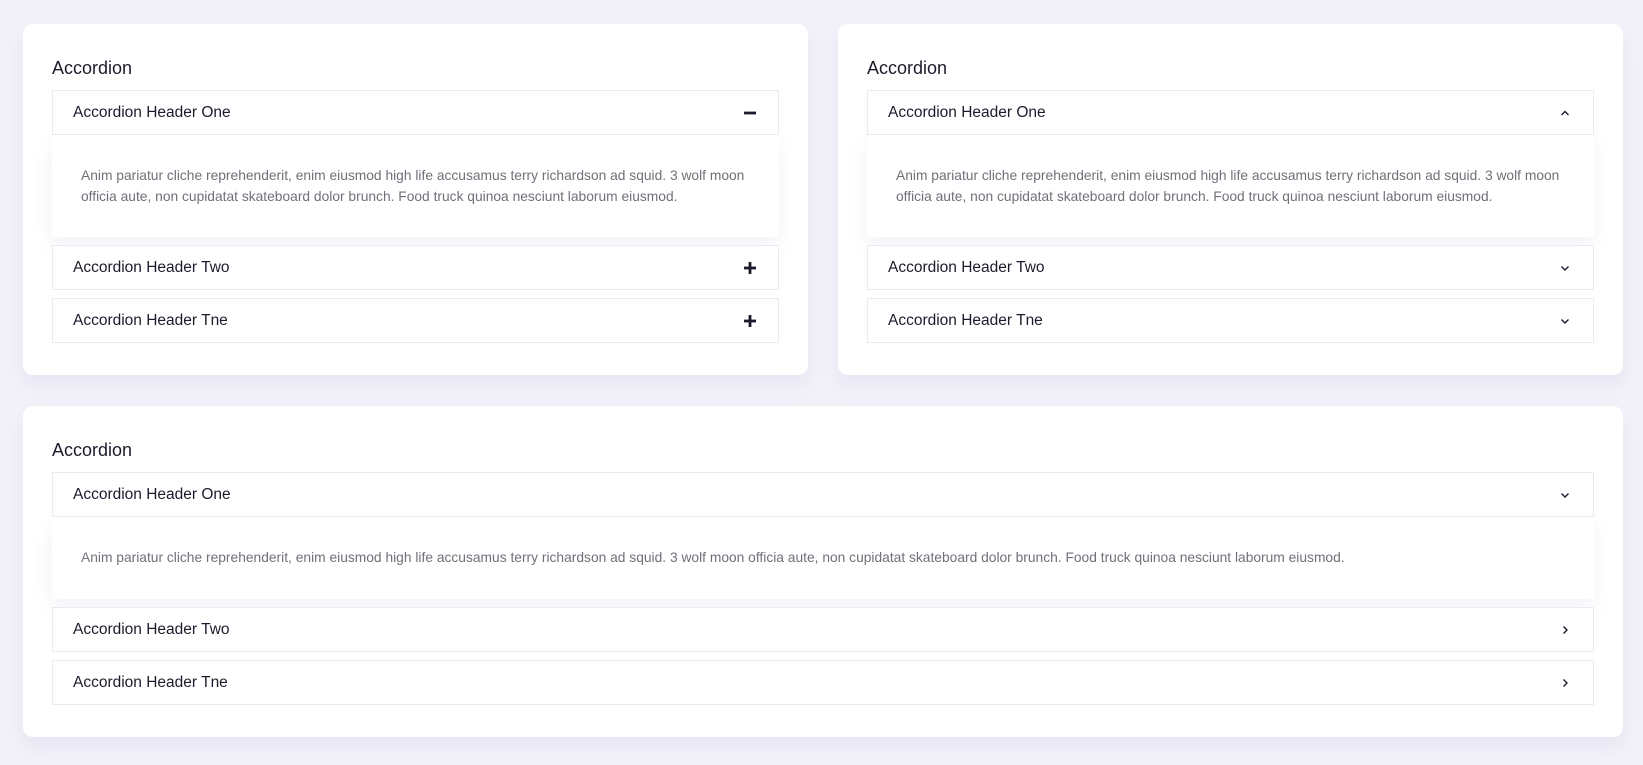  I want to click on minus-icon, so click(750, 113).